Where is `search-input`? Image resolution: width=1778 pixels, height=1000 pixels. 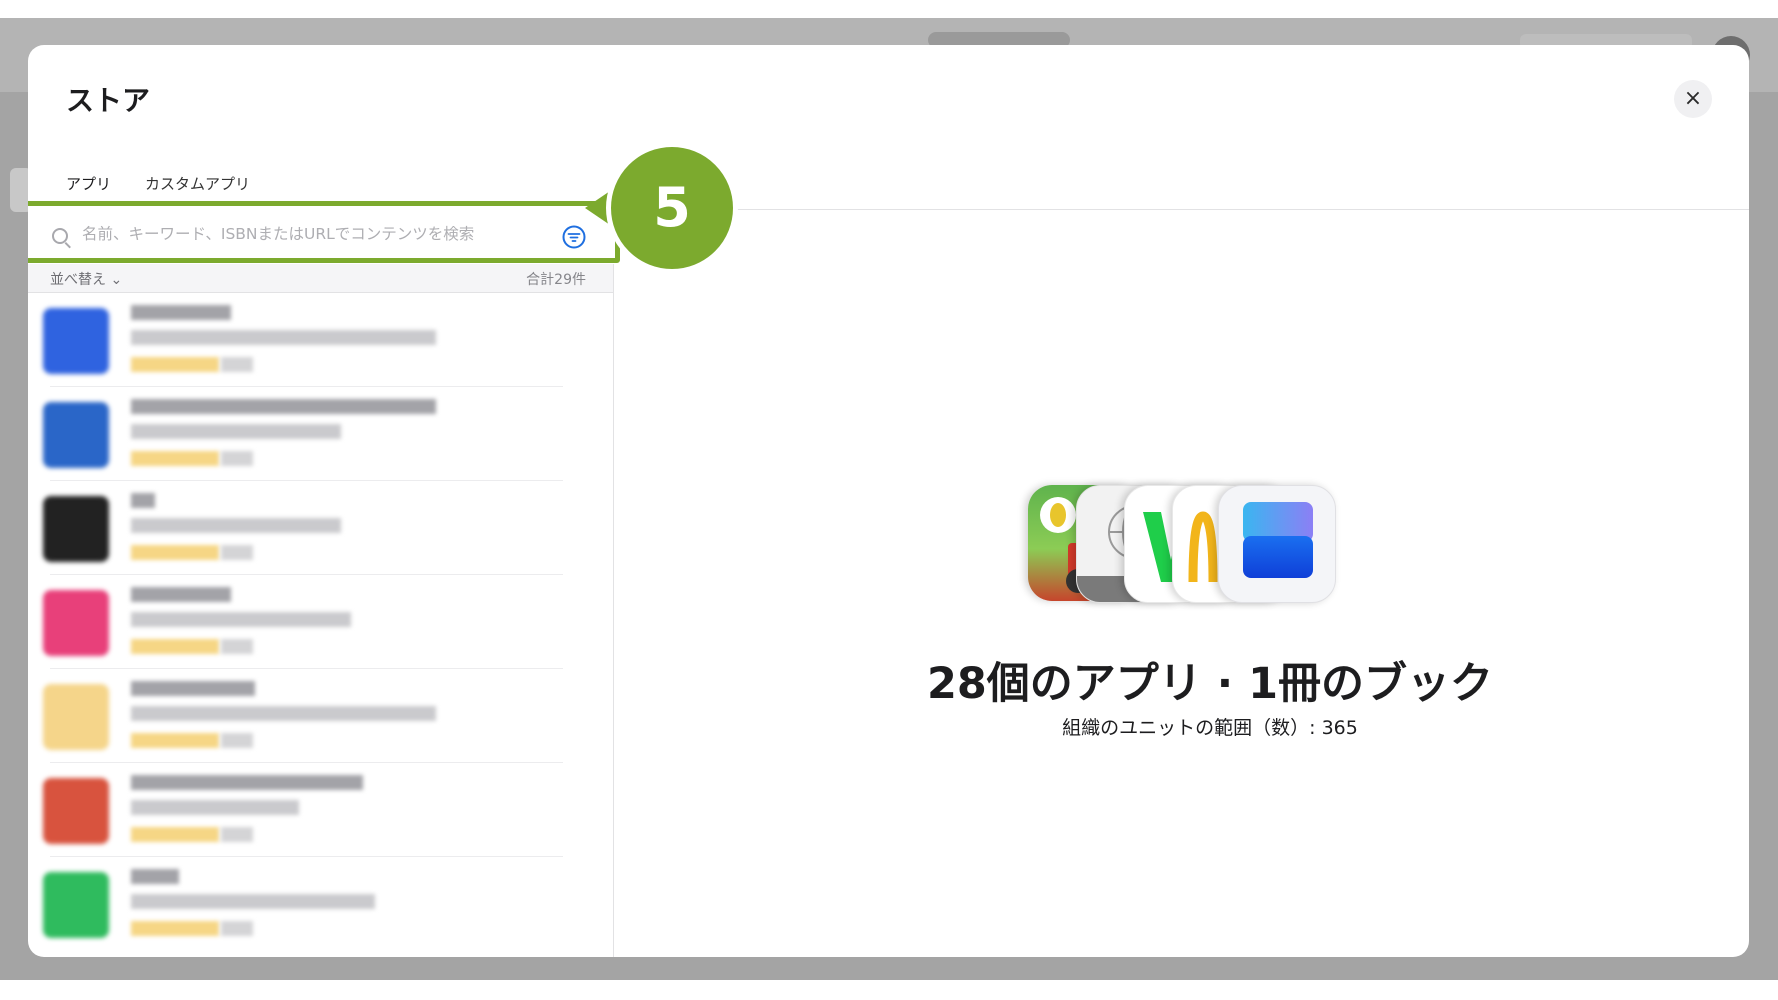
search-input is located at coordinates (322, 234).